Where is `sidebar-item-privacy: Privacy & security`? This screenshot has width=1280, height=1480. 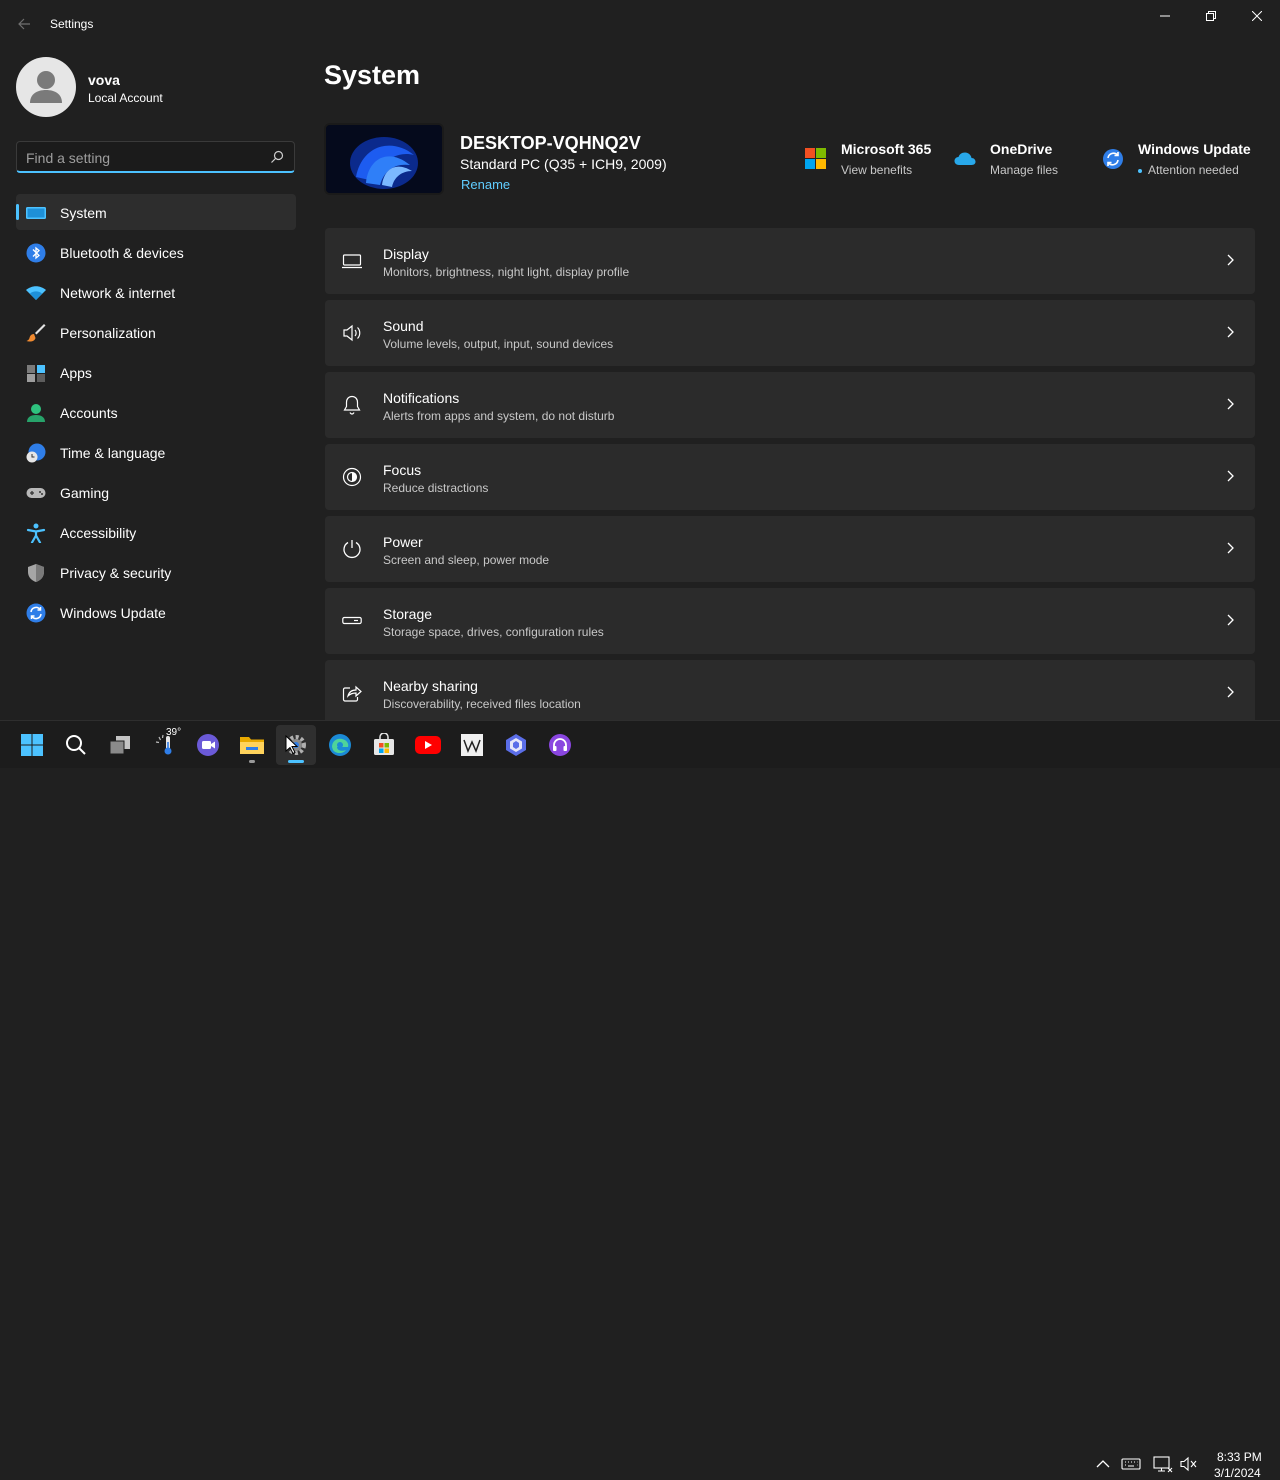 sidebar-item-privacy: Privacy & security is located at coordinates (156, 572).